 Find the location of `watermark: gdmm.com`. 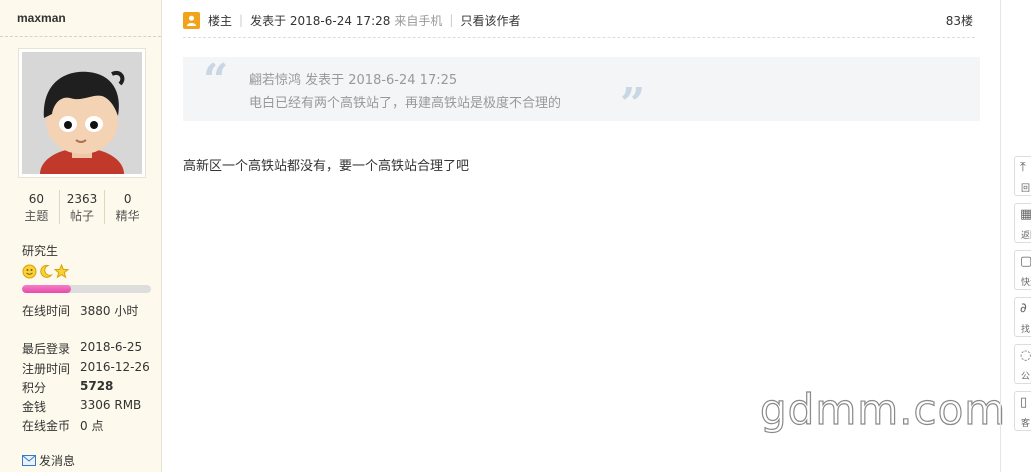

watermark: gdmm.com is located at coordinates (883, 409).